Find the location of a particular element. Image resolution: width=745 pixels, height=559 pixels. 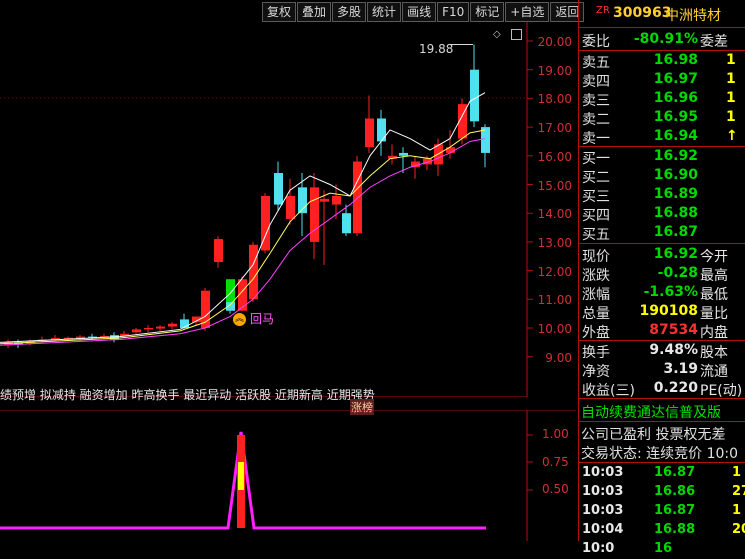

price-tick-label: 15.00 is located at coordinates (554, 185).